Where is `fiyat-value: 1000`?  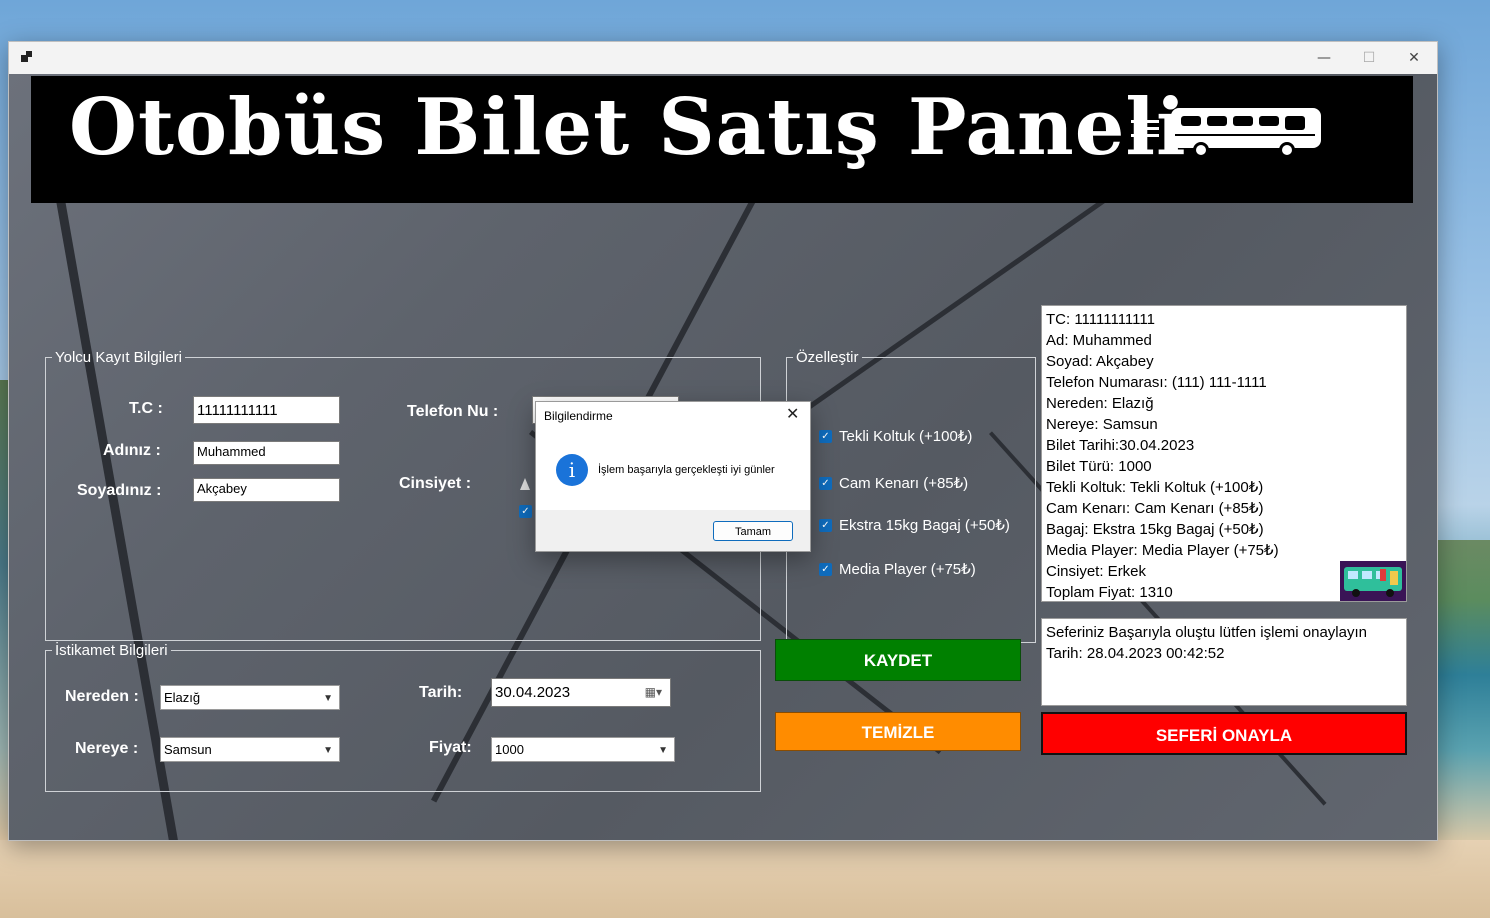
fiyat-value: 1000 is located at coordinates (509, 749).